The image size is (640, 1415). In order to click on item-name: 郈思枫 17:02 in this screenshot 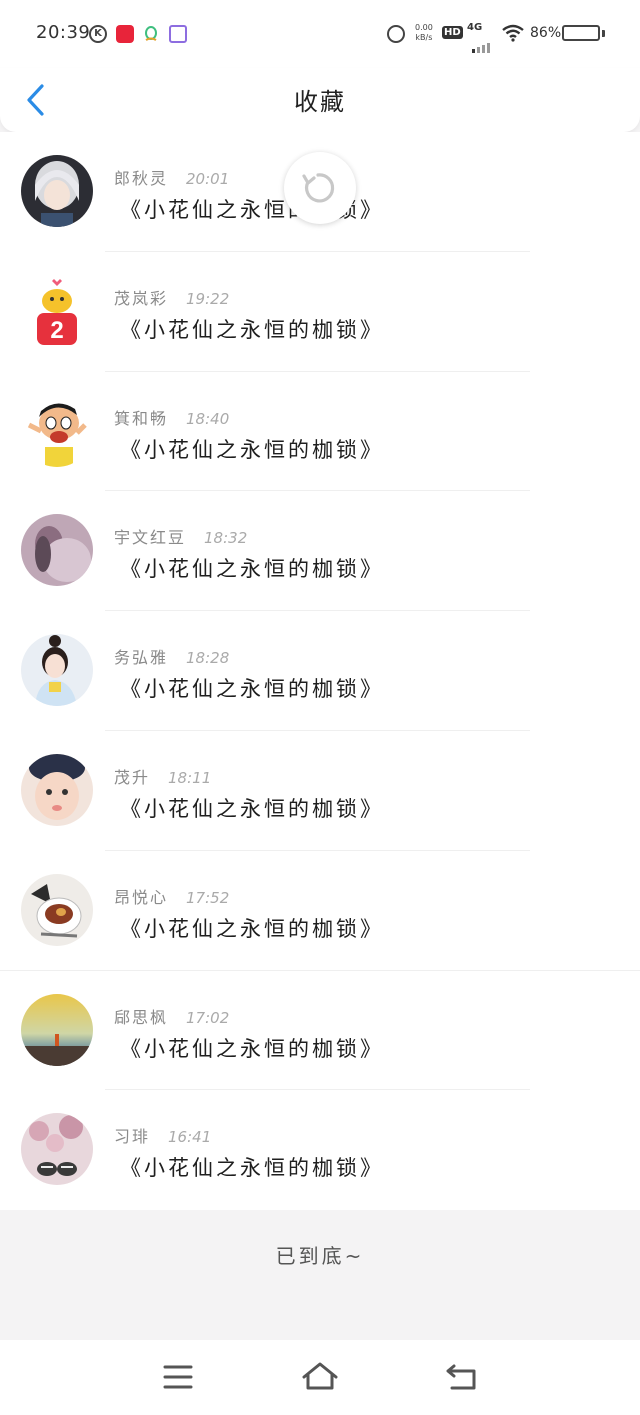, I will do `click(172, 1017)`.